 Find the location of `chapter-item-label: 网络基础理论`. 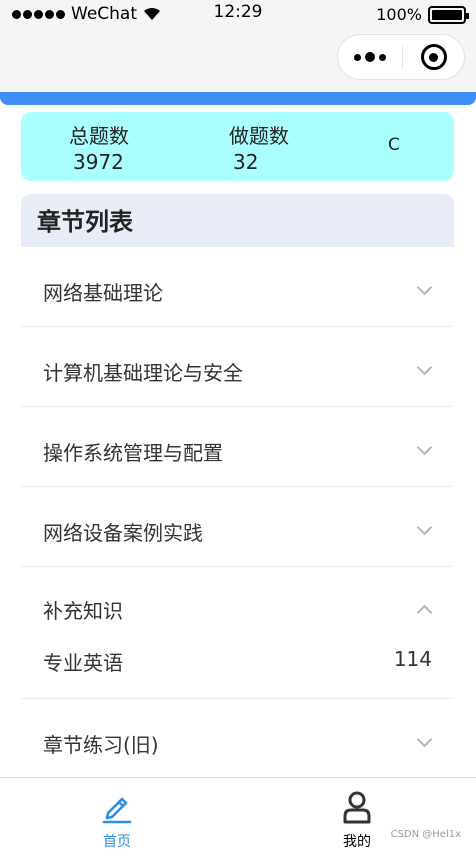

chapter-item-label: 网络基础理论 is located at coordinates (103, 293).